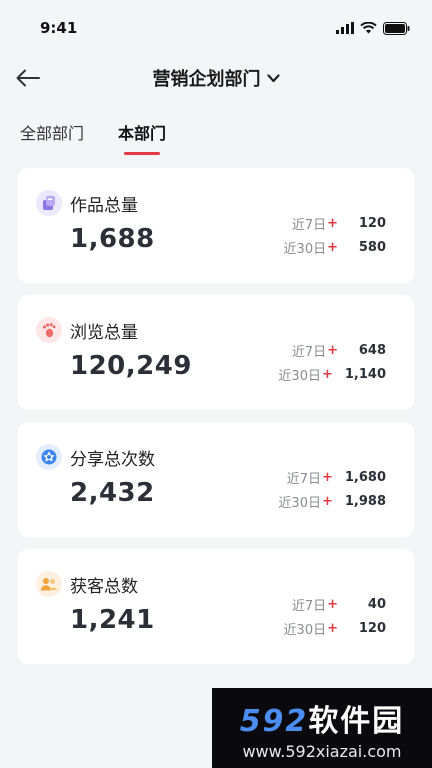 This screenshot has height=768, width=432. Describe the element at coordinates (322, 751) in the screenshot. I see `watermark-url: www.592xiazai.com` at that location.